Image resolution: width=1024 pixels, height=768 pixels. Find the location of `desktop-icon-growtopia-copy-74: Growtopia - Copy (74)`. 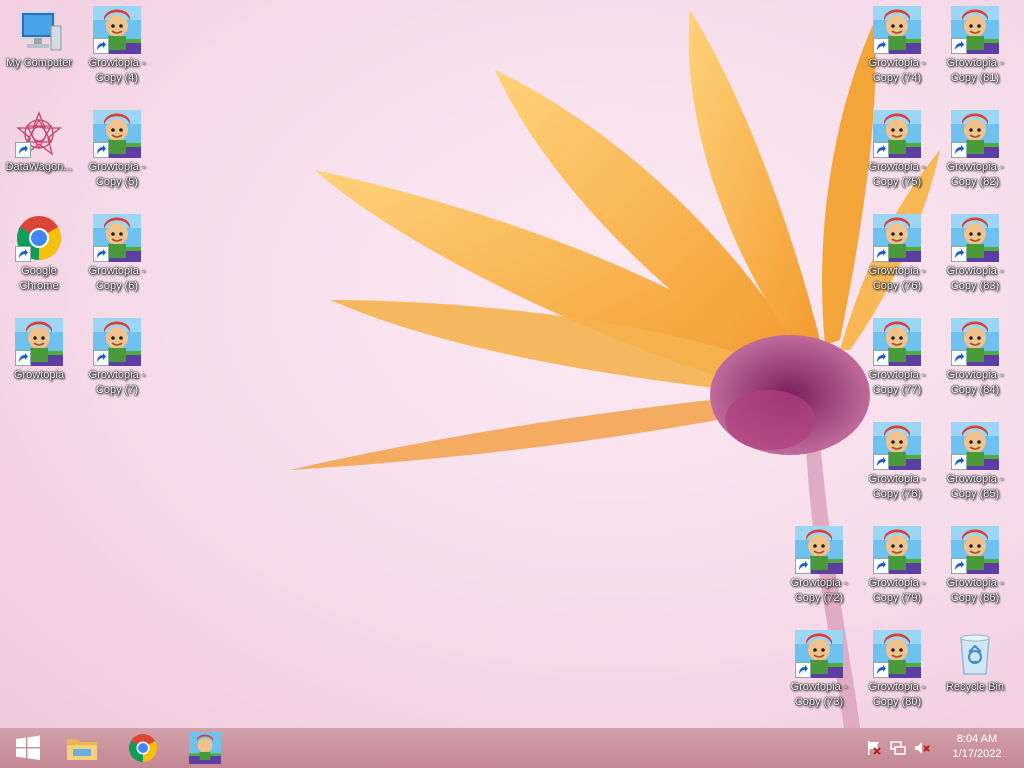

desktop-icon-growtopia-copy-74: Growtopia - Copy (74) is located at coordinates (897, 50).